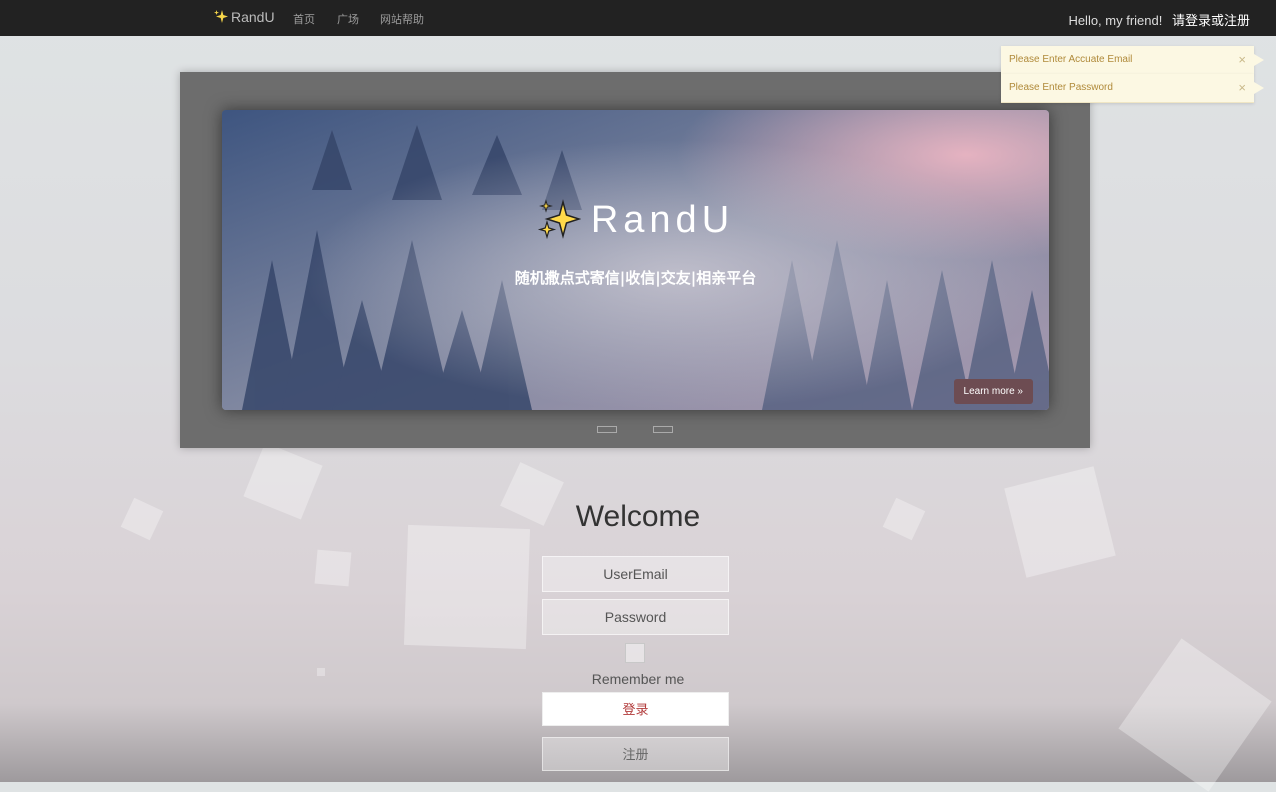 Image resolution: width=1276 pixels, height=792 pixels. Describe the element at coordinates (993, 391) in the screenshot. I see `learn-more-button: Learn more »` at that location.